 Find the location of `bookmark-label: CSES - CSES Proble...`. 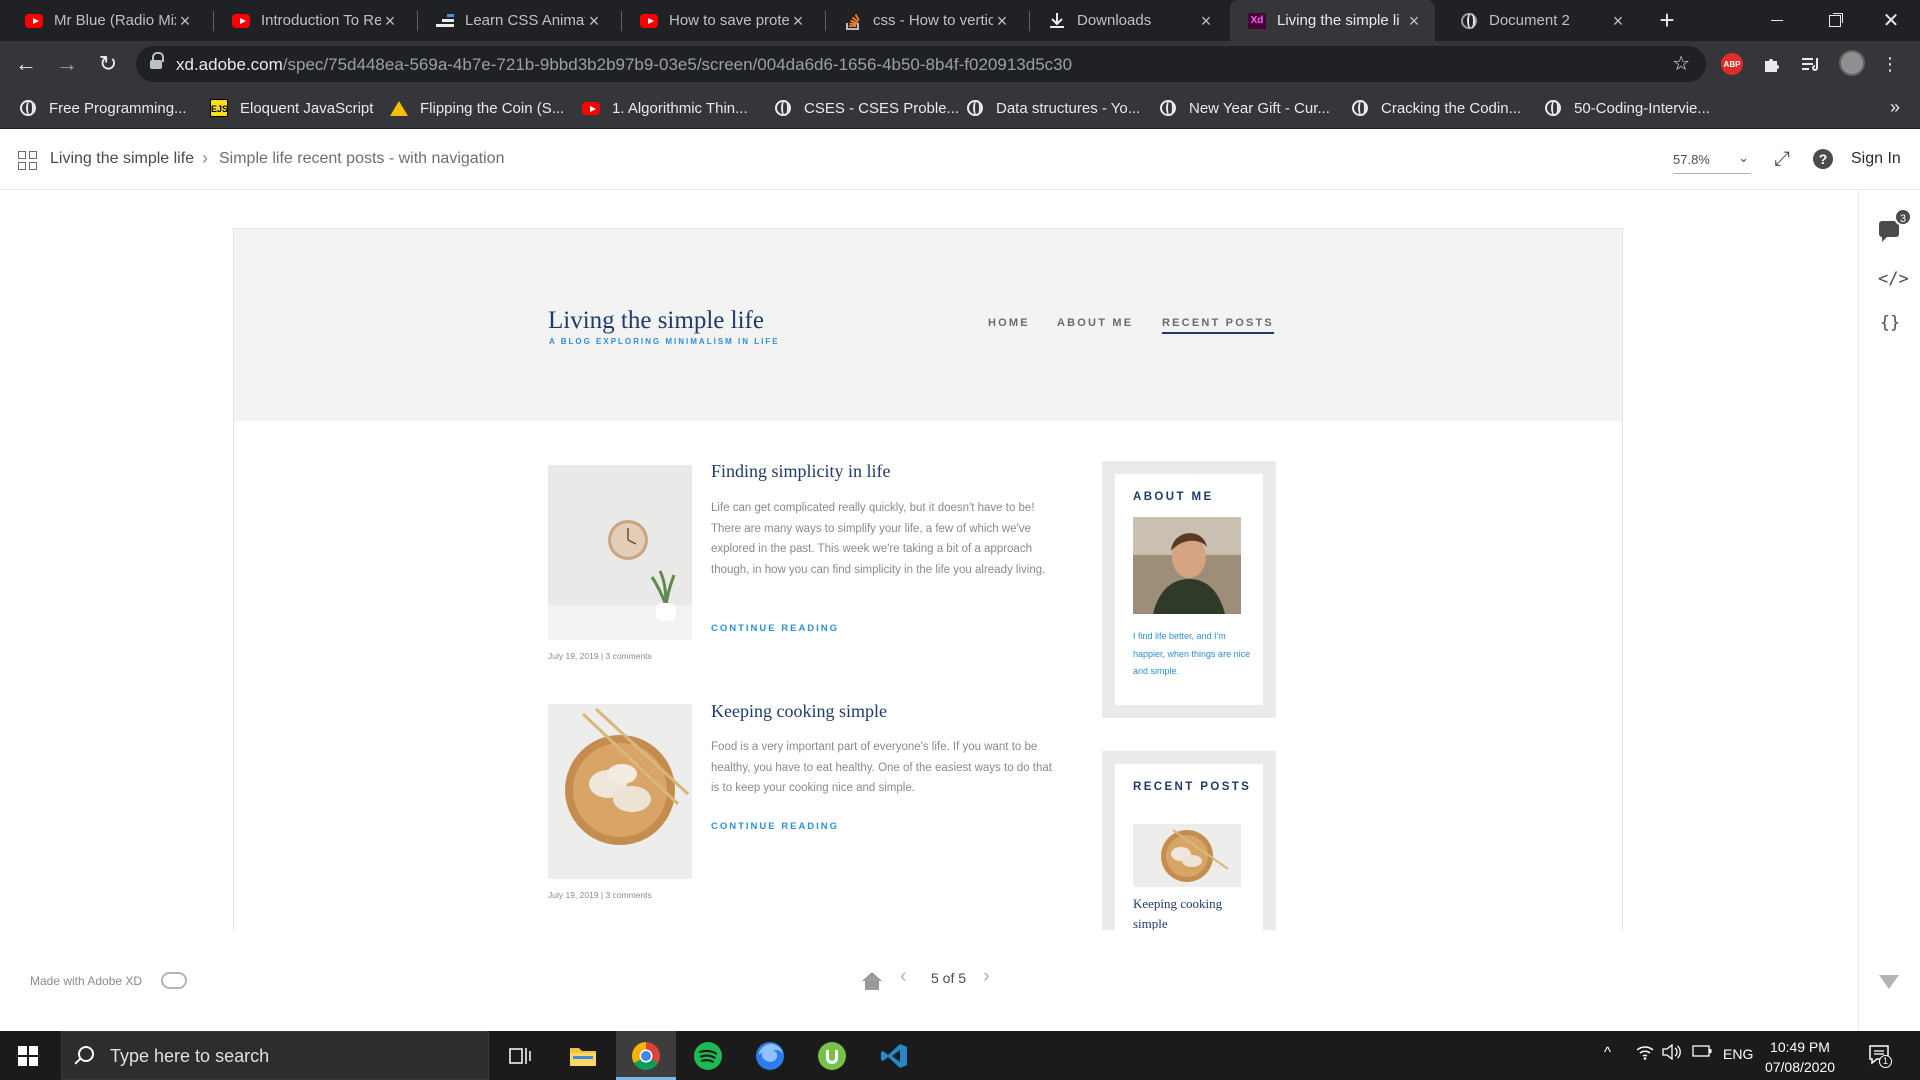

bookmark-label: CSES - CSES Proble... is located at coordinates (882, 108).